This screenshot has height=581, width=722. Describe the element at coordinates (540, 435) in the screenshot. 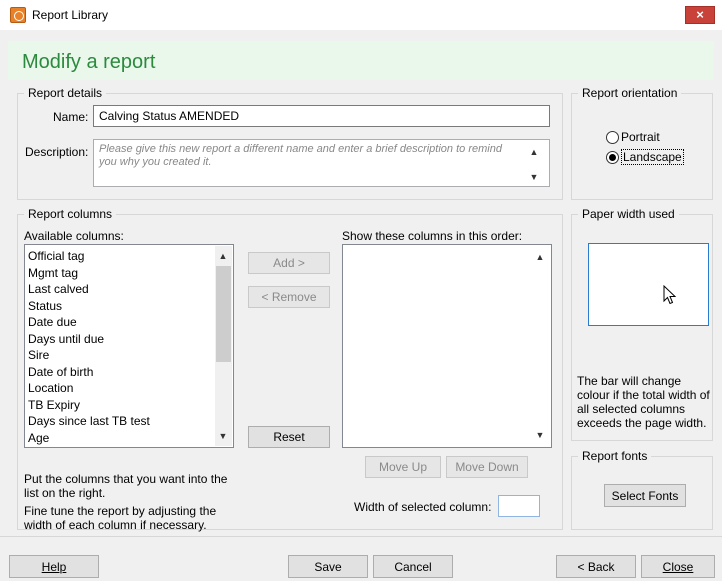

I see `selected-scroll-down-icon: ▼` at that location.